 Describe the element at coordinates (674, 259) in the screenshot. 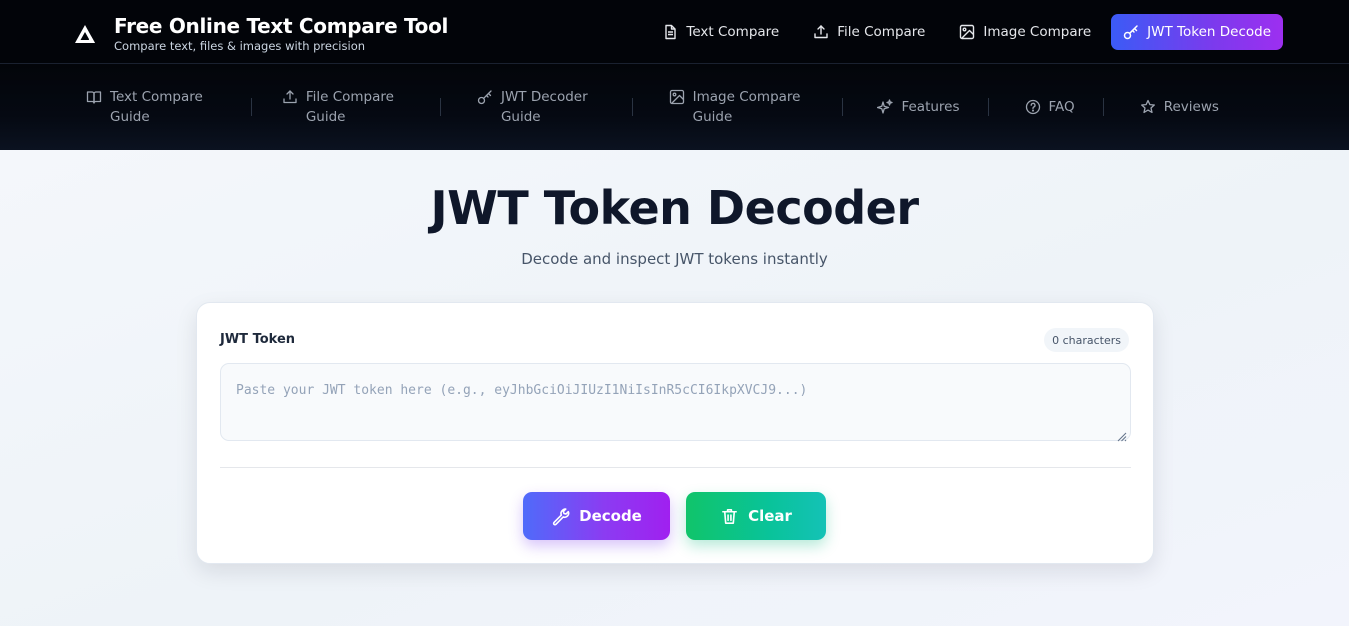

I see `page-subtitle: Decode and inspect JWT tokens instantly` at that location.